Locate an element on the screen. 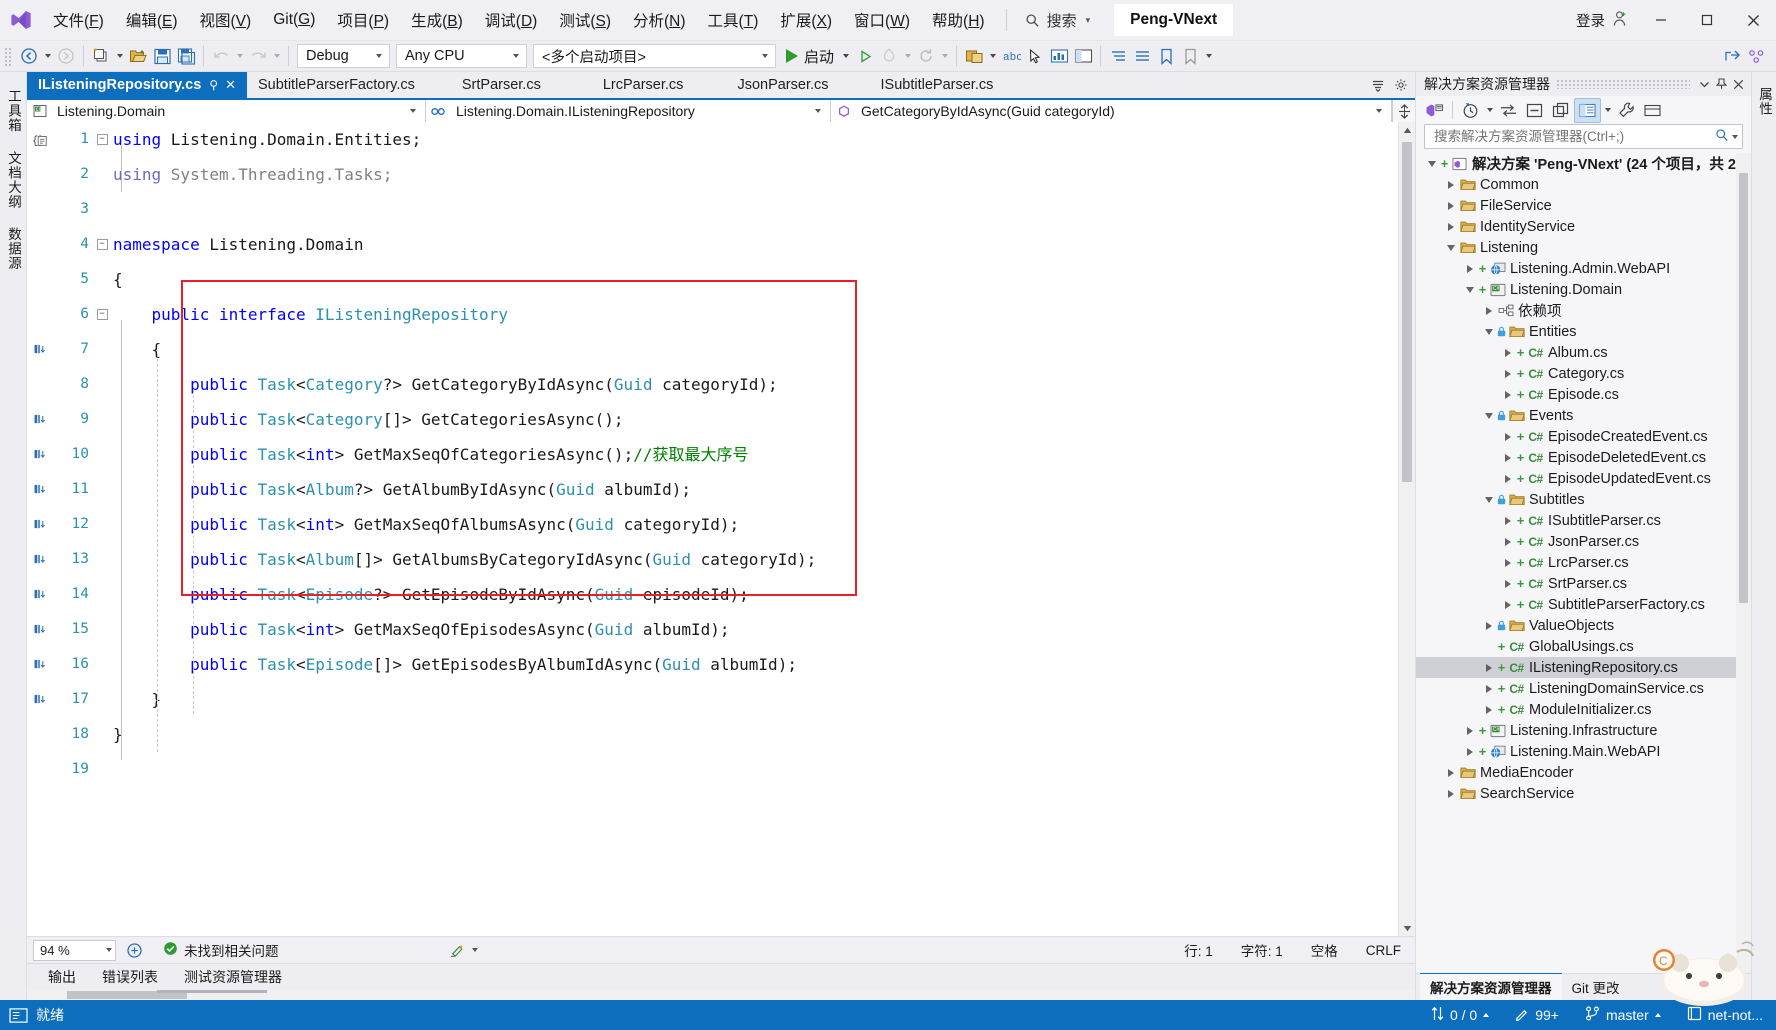  bookmark-button is located at coordinates (1166, 56).